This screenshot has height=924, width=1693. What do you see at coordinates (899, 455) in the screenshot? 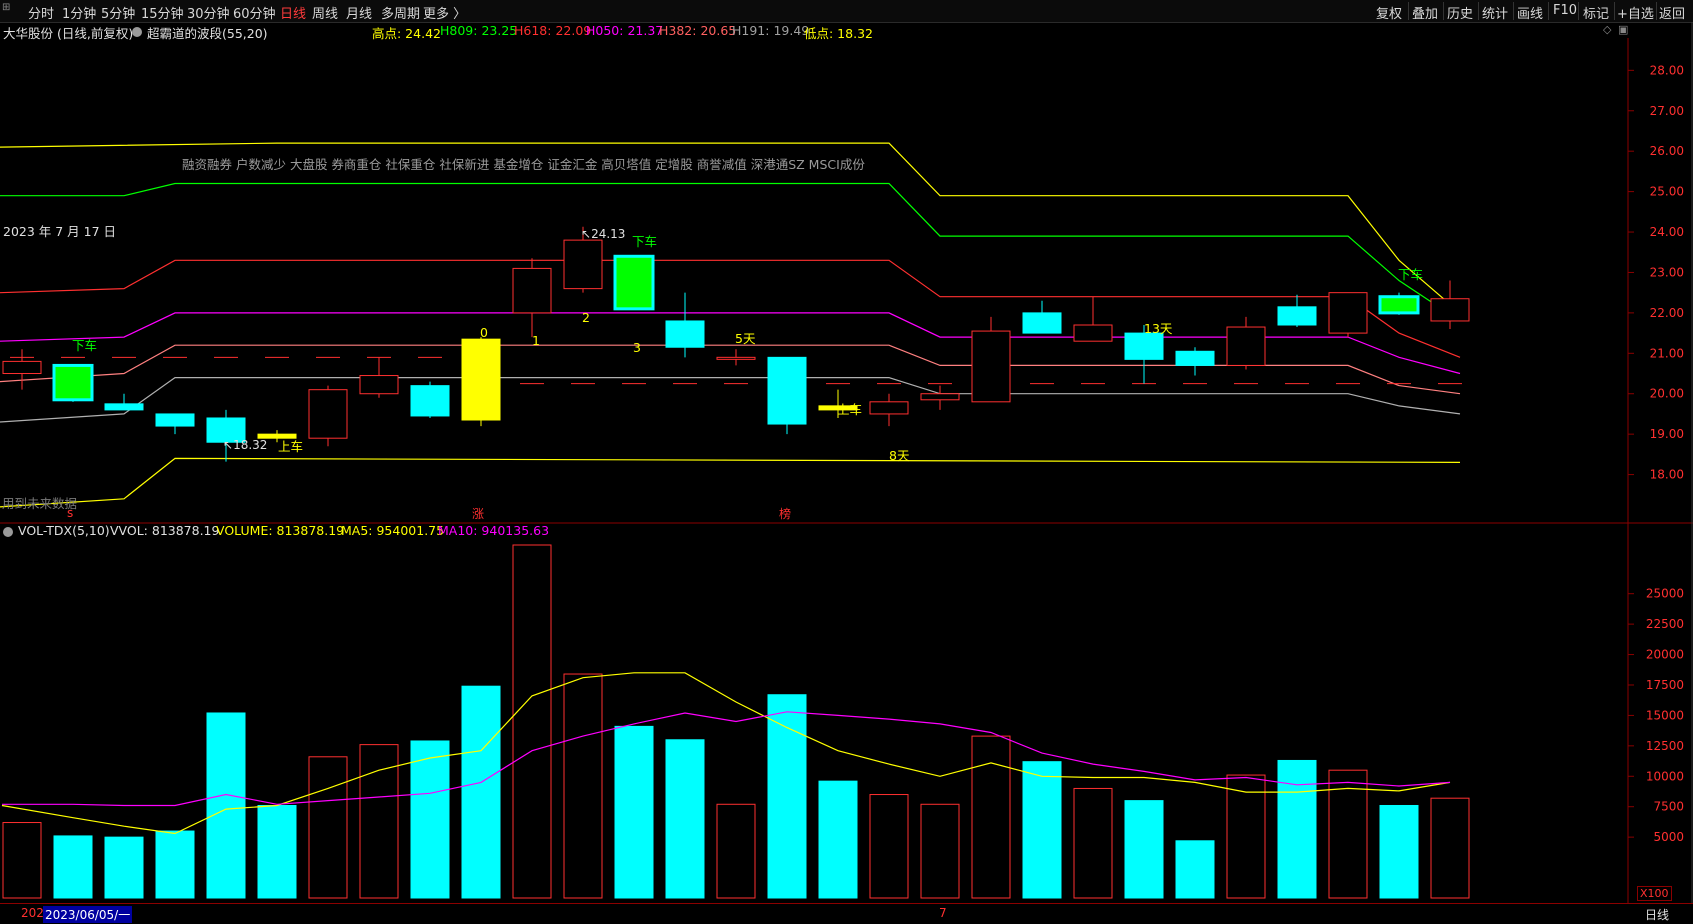
I see `day-count-label: 8天` at bounding box center [899, 455].